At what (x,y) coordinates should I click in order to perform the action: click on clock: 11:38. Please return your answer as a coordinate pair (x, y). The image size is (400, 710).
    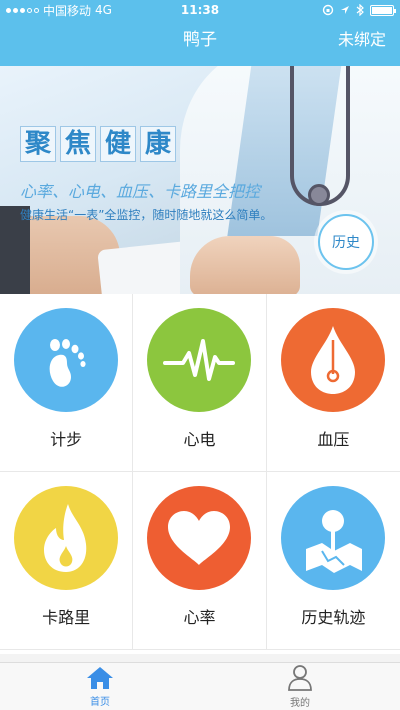
    Looking at the image, I should click on (200, 10).